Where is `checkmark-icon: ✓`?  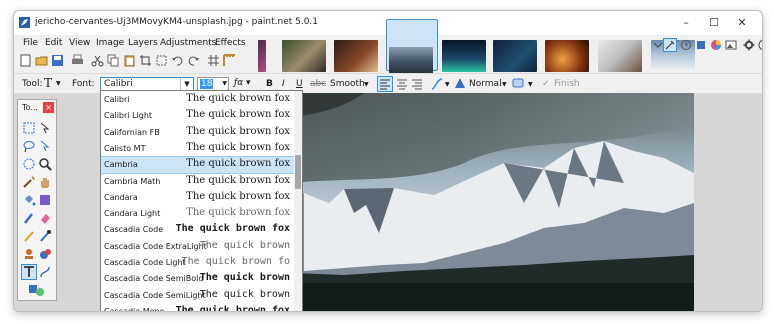
checkmark-icon: ✓ is located at coordinates (546, 84).